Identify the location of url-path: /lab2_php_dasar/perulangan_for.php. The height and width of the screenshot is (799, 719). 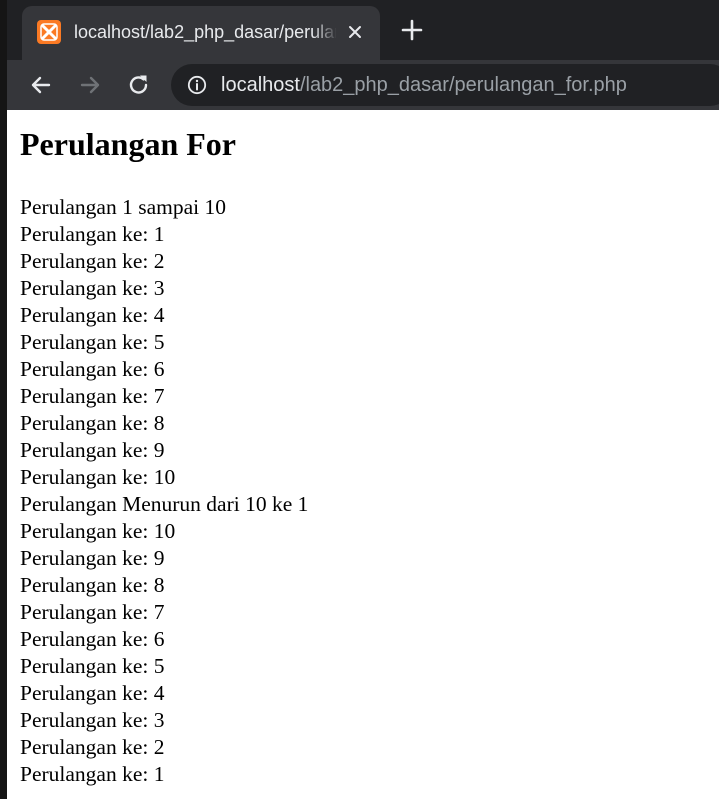
(463, 85).